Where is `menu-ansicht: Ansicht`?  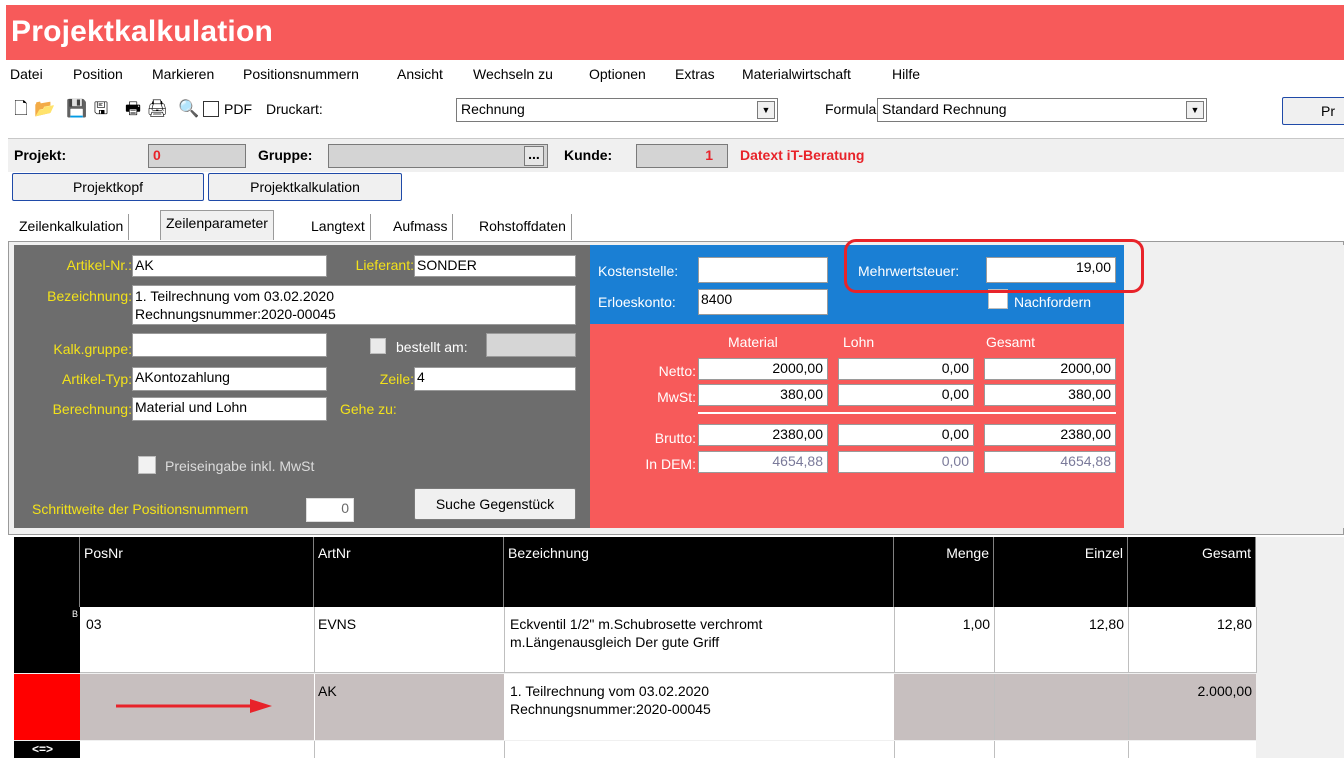 menu-ansicht: Ansicht is located at coordinates (420, 74).